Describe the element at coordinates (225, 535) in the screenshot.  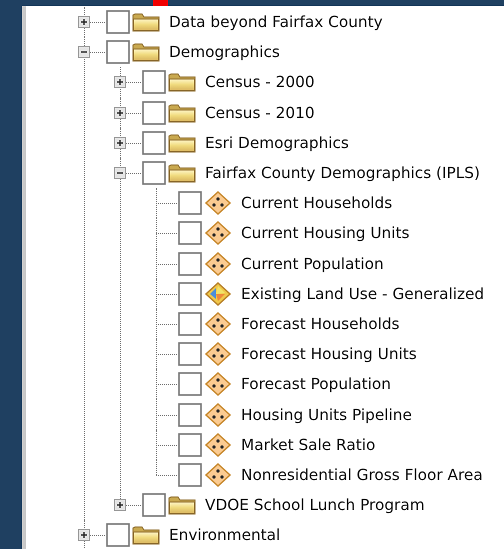
I see `layer-label: Environmental` at that location.